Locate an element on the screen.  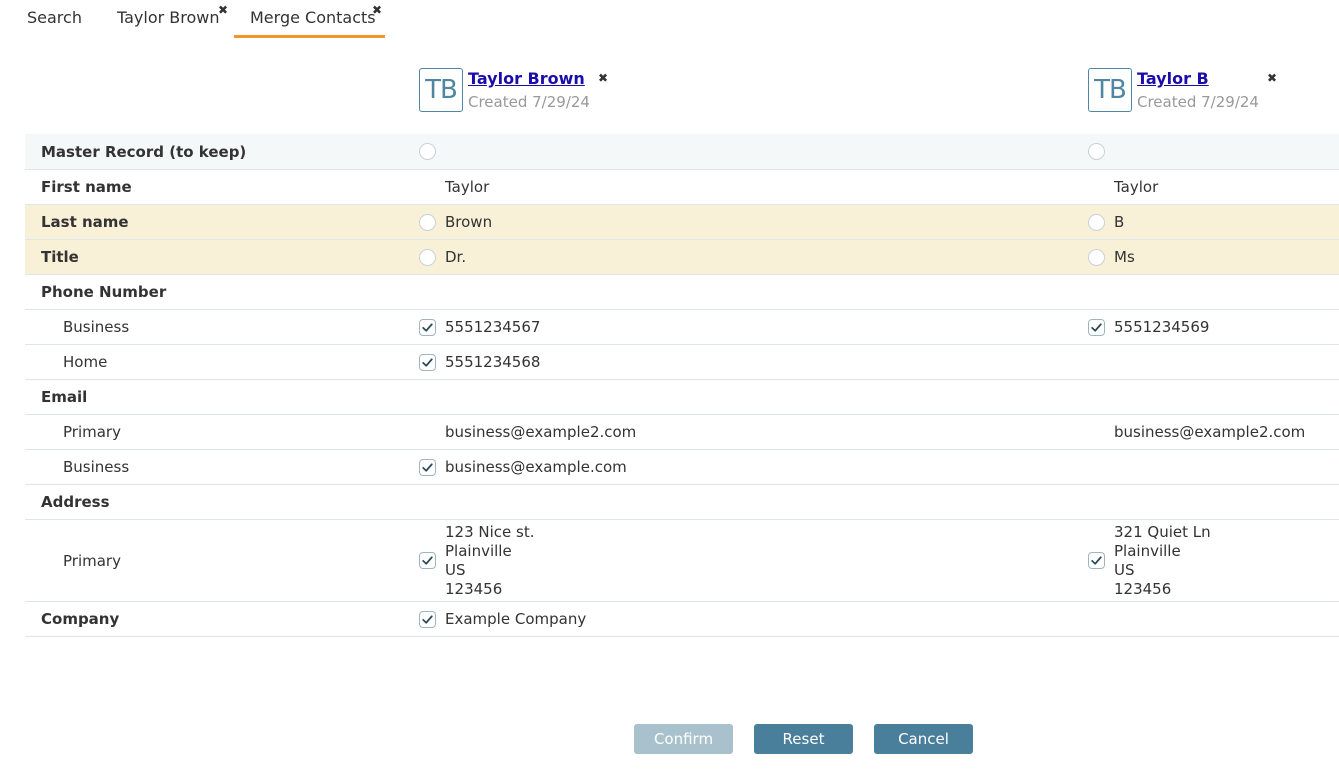
tab-merge-contacts-label: Merge Contacts is located at coordinates (313, 17).